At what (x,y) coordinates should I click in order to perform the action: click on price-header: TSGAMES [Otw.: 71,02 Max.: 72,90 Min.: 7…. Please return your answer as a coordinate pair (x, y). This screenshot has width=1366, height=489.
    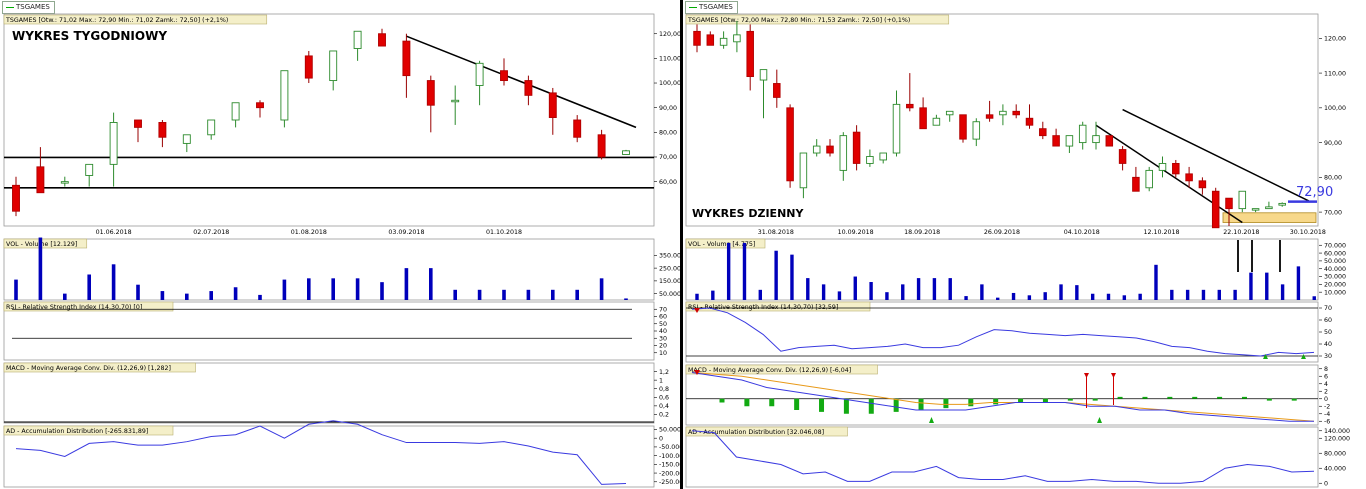
    Looking at the image, I should click on (116, 20).